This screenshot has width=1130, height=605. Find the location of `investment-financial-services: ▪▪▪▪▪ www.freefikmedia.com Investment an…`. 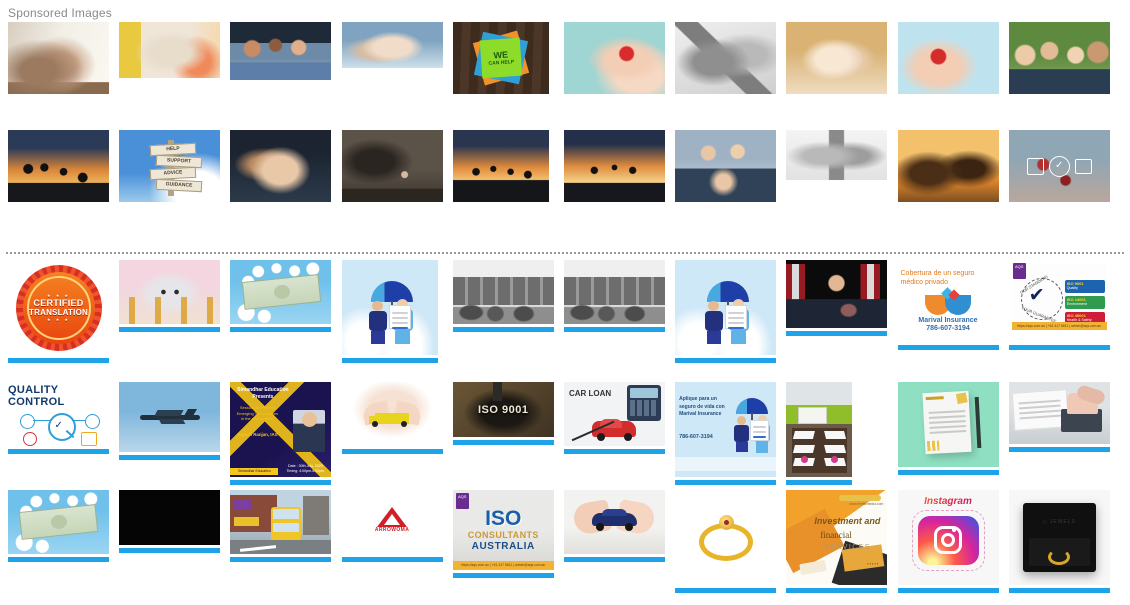

investment-financial-services: ▪▪▪▪▪ www.freefikmedia.com Investment an… is located at coordinates (837, 537).